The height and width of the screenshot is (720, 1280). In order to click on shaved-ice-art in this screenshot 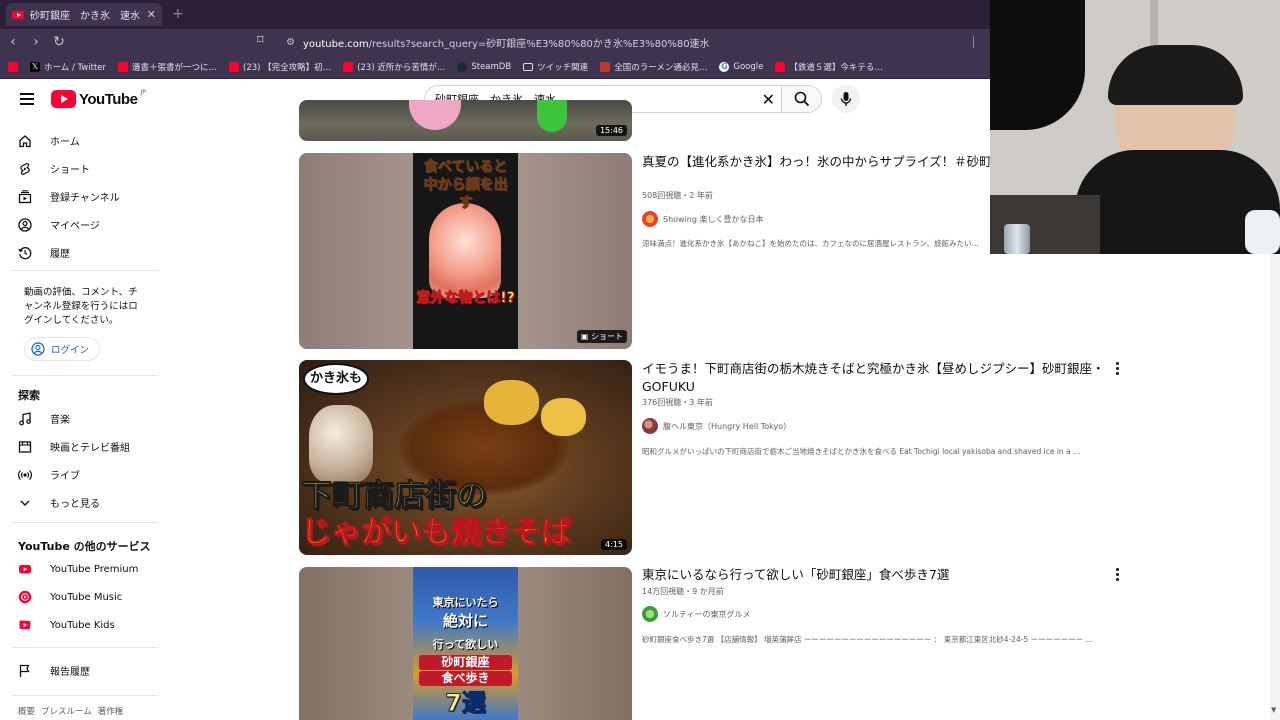, I will do `click(465, 250)`.